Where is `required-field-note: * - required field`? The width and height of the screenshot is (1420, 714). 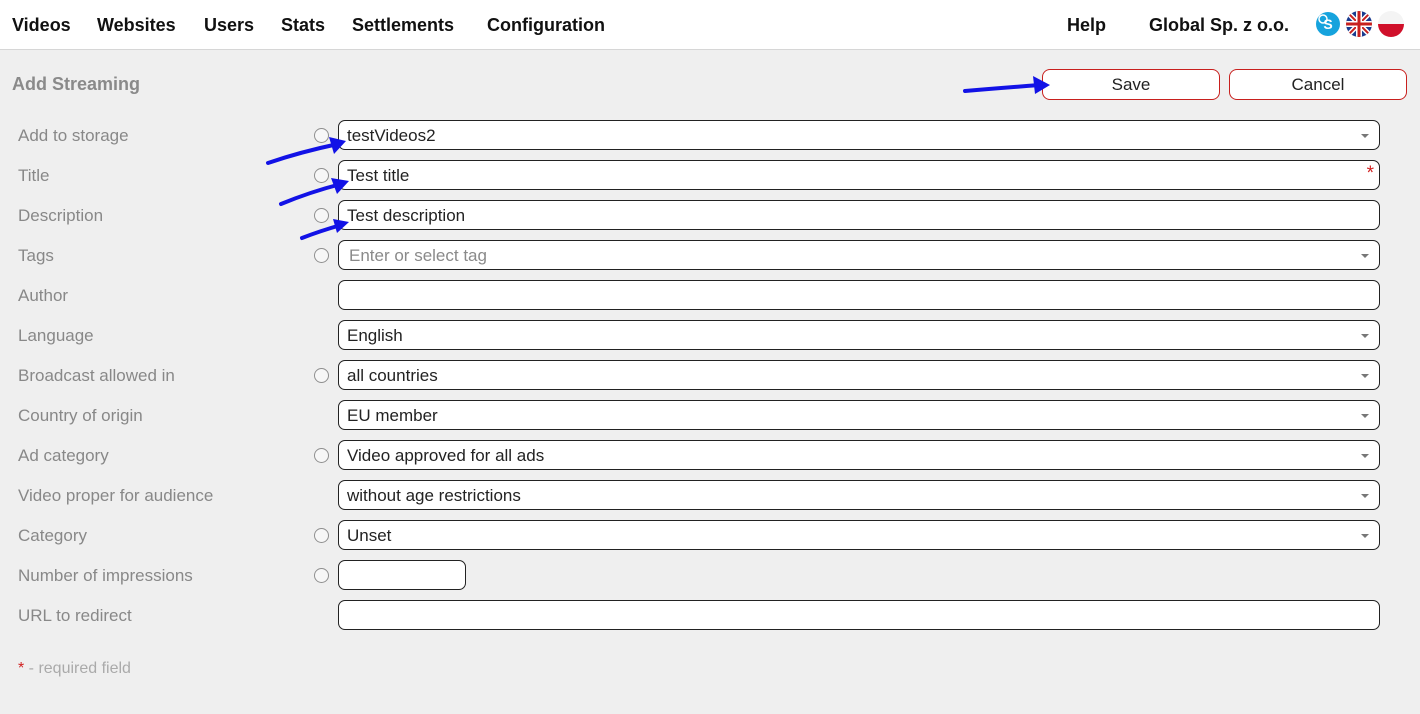
required-field-note: * - required field is located at coordinates (74, 669).